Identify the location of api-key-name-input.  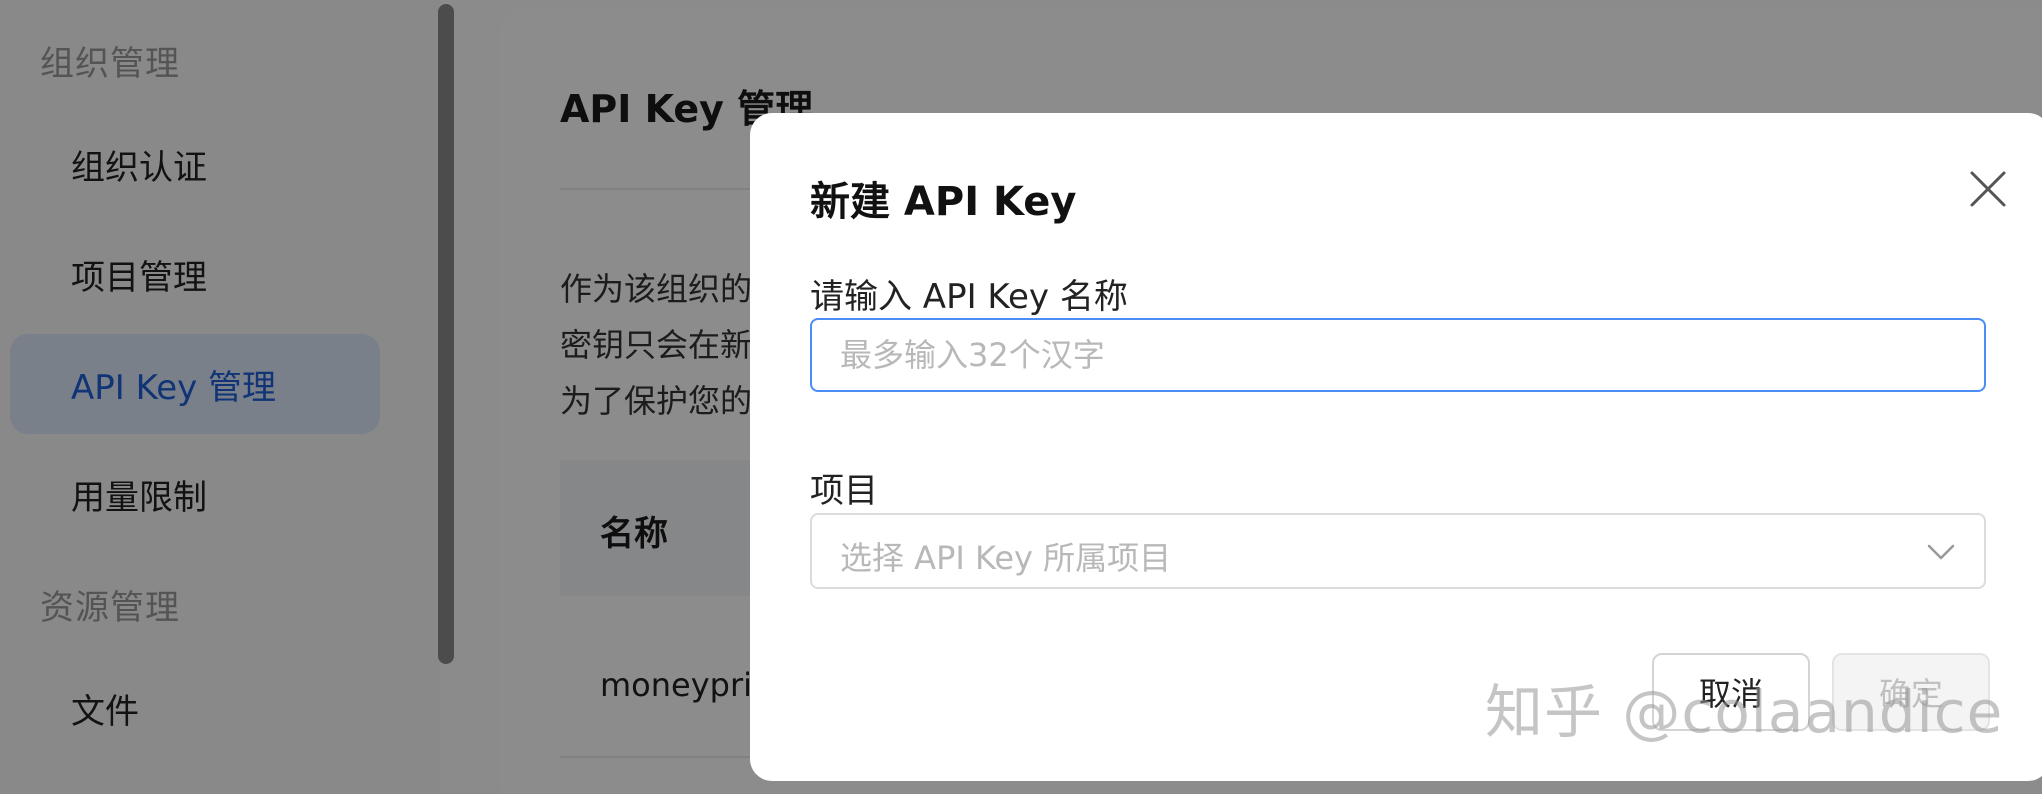
(1398, 355).